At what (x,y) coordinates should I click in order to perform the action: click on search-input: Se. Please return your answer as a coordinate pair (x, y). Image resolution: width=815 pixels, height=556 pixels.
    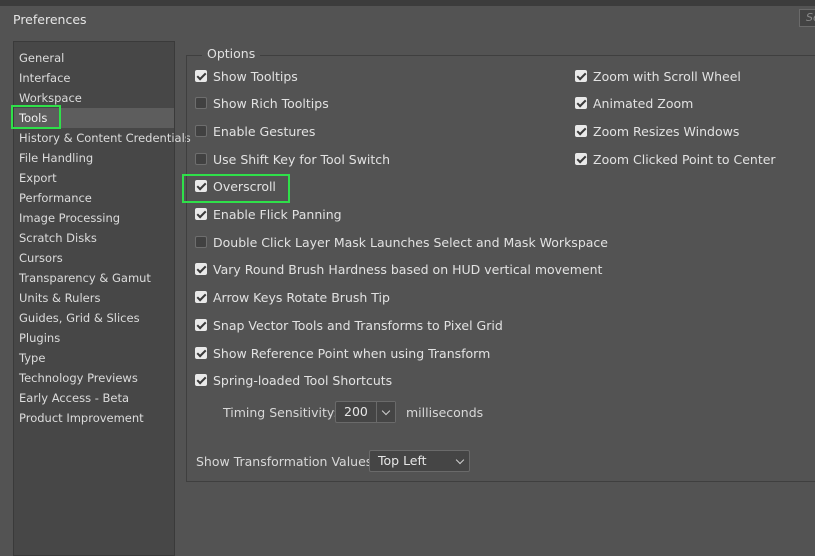
    Looking at the image, I should click on (807, 18).